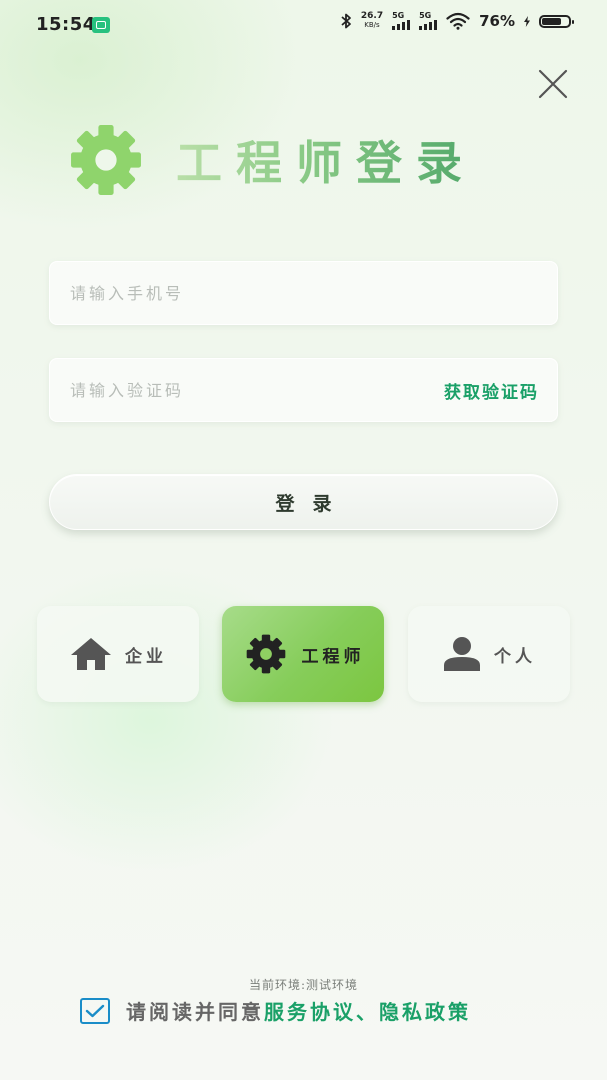 Image resolution: width=607 pixels, height=1080 pixels. Describe the element at coordinates (398, 15) in the screenshot. I see `sim1-label: 5G` at that location.